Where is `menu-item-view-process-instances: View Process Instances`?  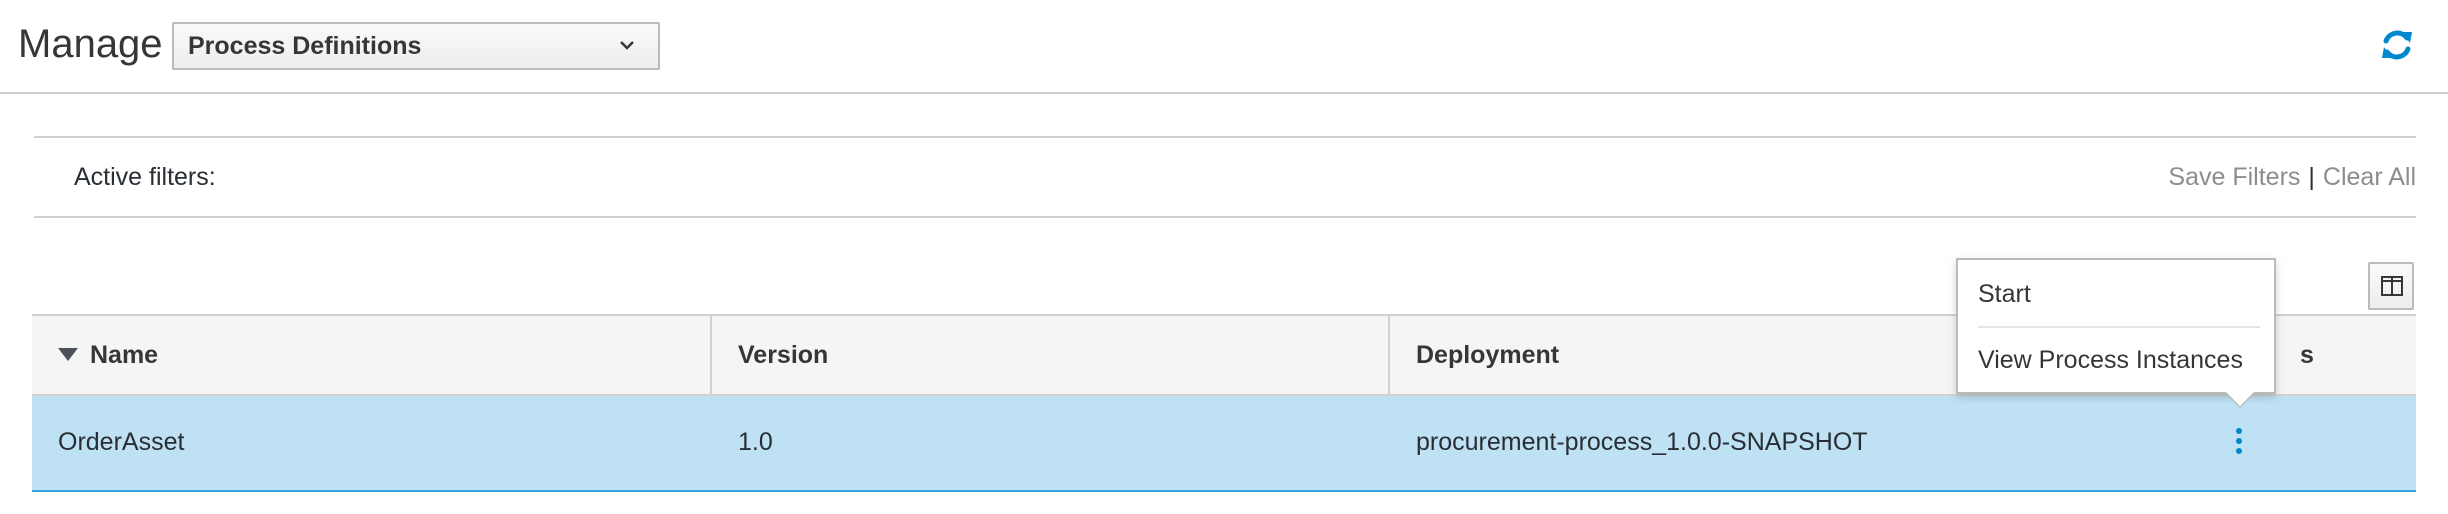
menu-item-view-process-instances: View Process Instances is located at coordinates (2116, 360).